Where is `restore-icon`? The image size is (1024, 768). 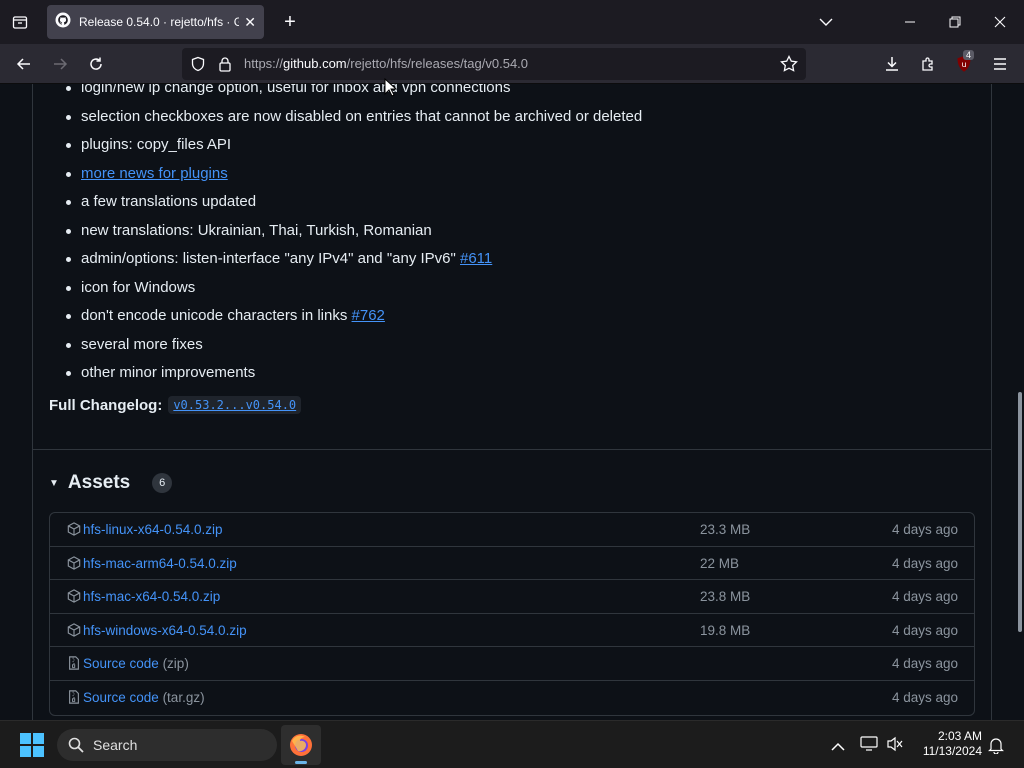 restore-icon is located at coordinates (955, 22).